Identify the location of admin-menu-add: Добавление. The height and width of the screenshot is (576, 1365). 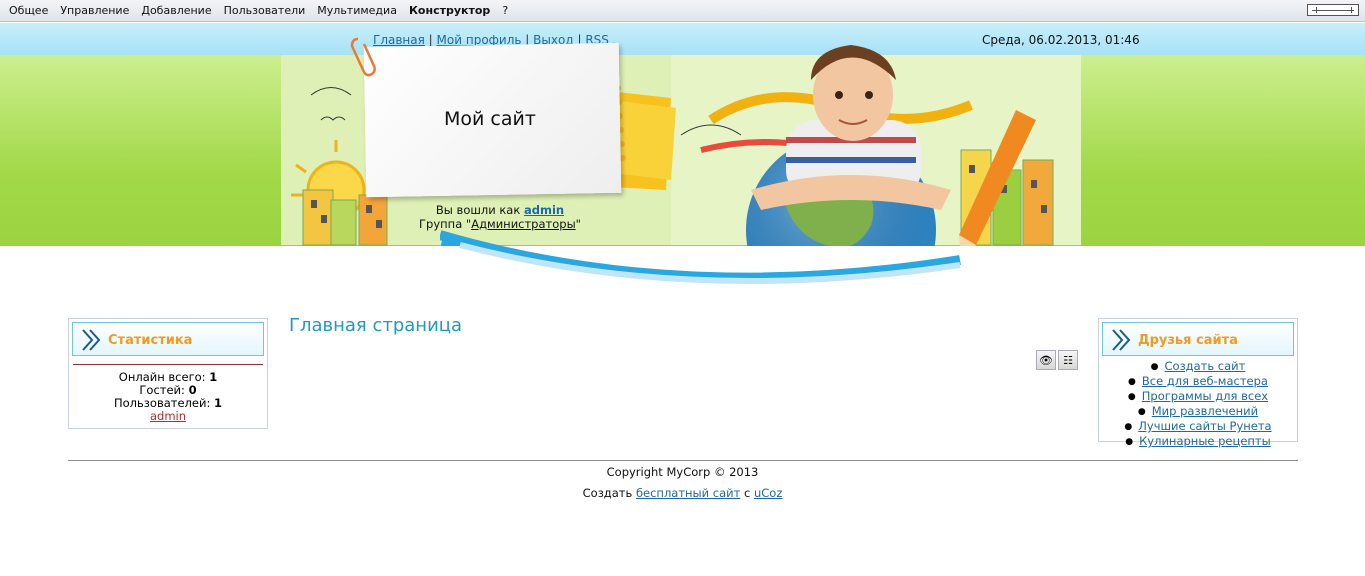
(176, 10).